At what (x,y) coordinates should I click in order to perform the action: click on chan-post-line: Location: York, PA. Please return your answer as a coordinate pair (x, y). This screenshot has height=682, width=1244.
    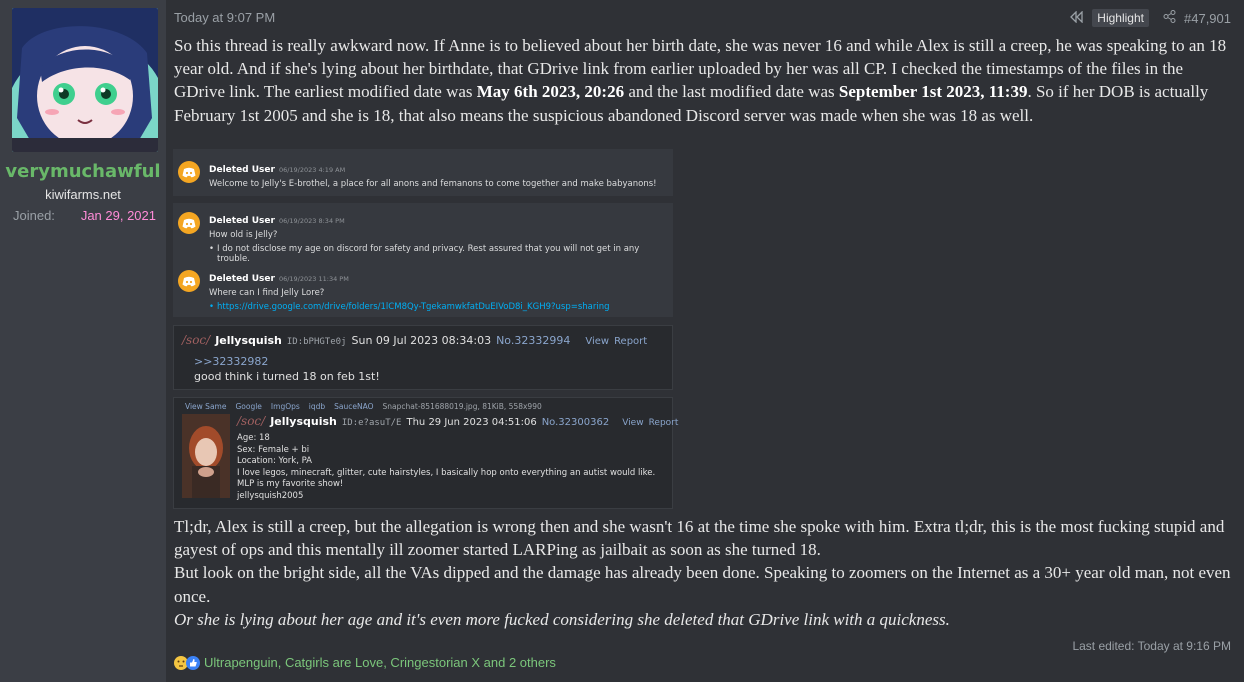
    Looking at the image, I should click on (274, 461).